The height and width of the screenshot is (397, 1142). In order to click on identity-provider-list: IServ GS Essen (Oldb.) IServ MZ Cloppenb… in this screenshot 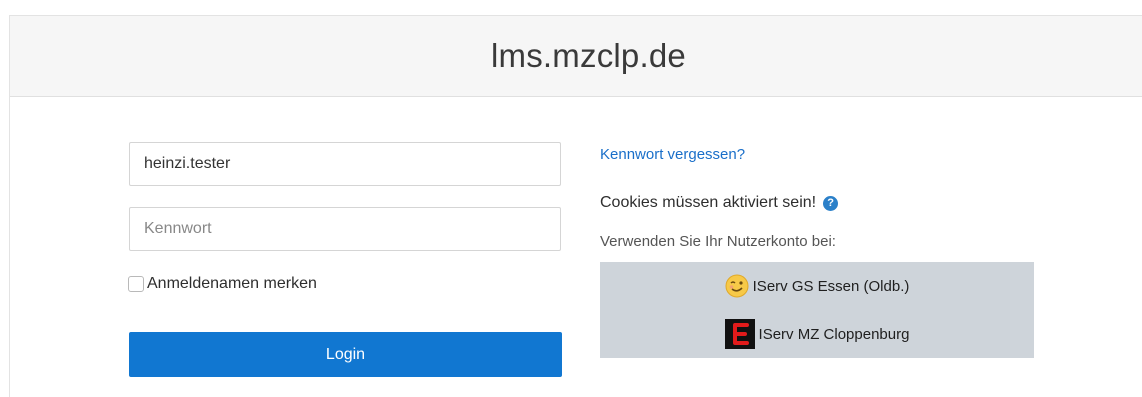, I will do `click(817, 310)`.